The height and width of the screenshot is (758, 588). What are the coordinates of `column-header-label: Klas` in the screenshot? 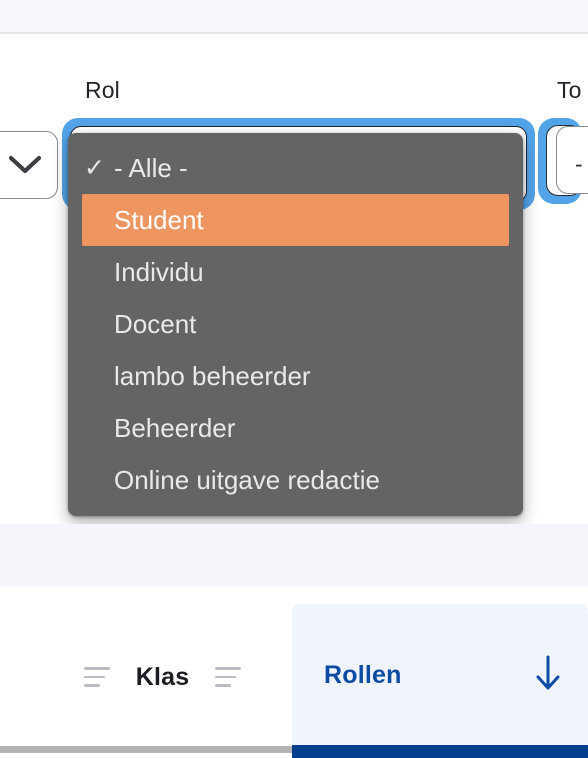 It's located at (162, 676).